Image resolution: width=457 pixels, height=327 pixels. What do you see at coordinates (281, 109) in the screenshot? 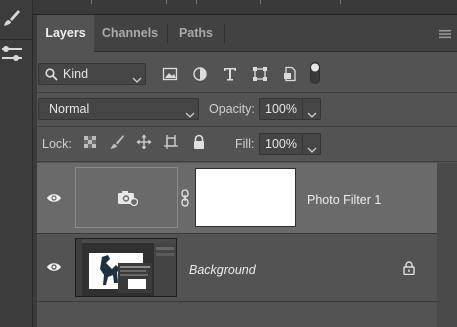
I see `opacity-value: 100%` at bounding box center [281, 109].